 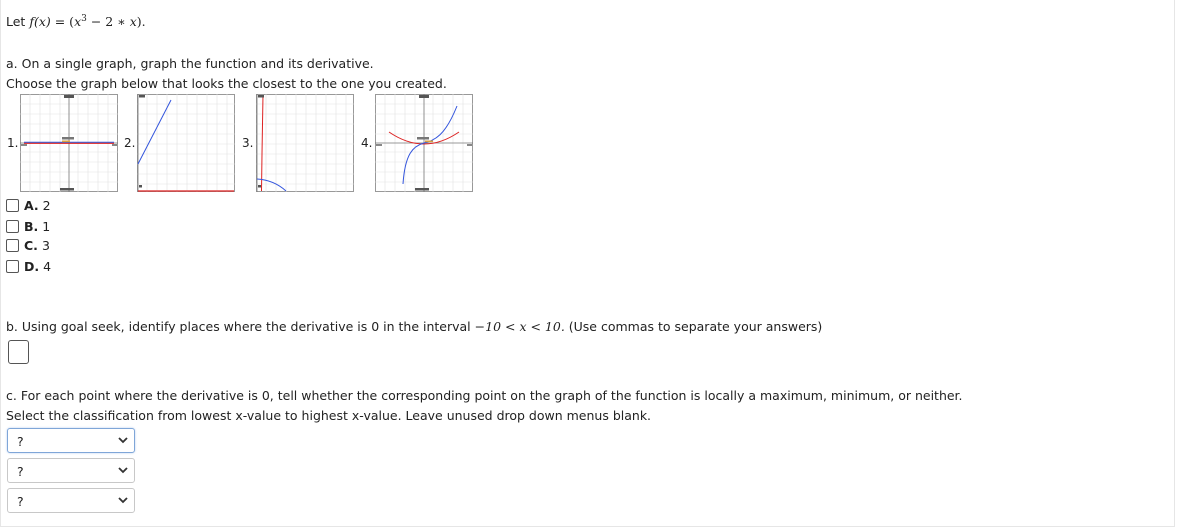 What do you see at coordinates (12, 245) in the screenshot?
I see `option-c-checkbox` at bounding box center [12, 245].